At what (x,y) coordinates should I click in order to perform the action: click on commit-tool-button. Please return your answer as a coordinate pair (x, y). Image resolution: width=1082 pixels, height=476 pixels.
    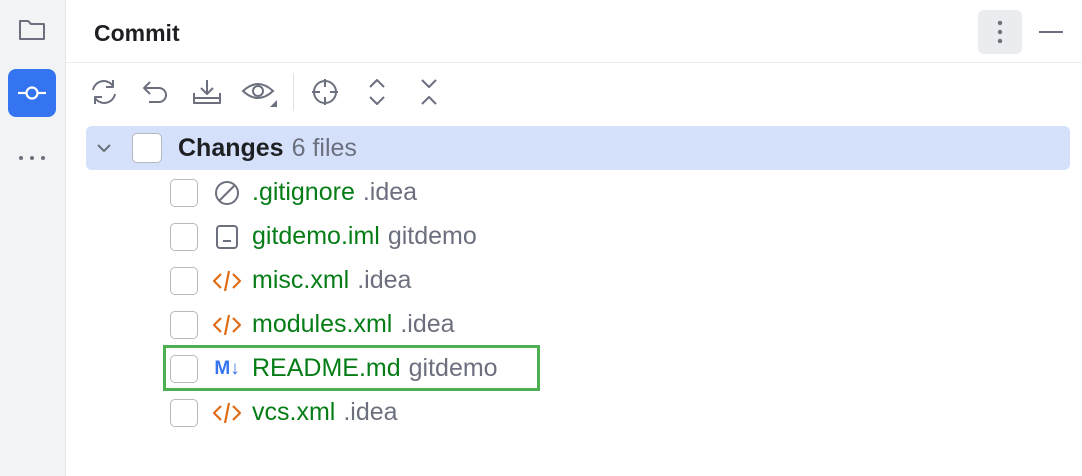
    Looking at the image, I should click on (32, 93).